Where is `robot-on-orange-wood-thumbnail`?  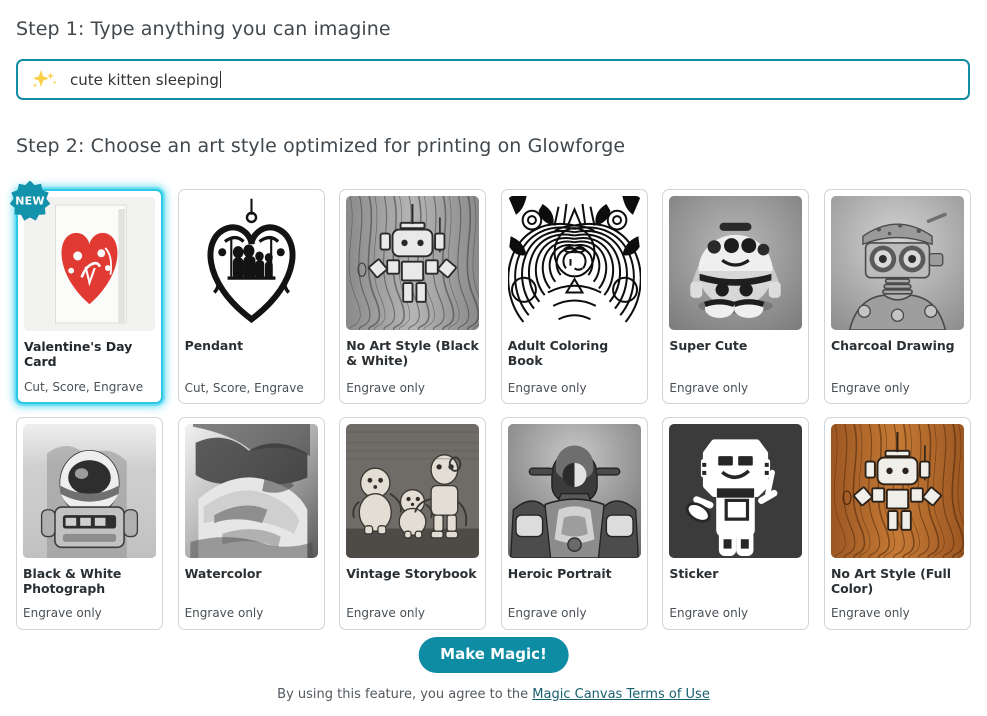 robot-on-orange-wood-thumbnail is located at coordinates (897, 490).